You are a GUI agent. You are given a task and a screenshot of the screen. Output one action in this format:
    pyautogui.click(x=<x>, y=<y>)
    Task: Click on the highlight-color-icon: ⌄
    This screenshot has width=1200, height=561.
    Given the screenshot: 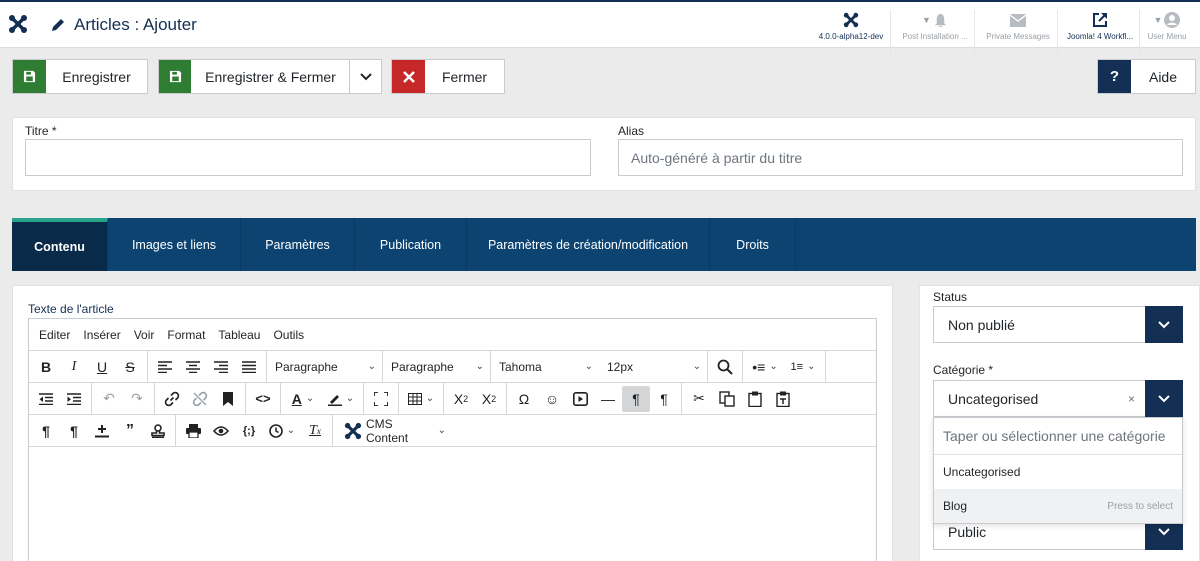 What is the action you would take?
    pyautogui.click(x=341, y=399)
    